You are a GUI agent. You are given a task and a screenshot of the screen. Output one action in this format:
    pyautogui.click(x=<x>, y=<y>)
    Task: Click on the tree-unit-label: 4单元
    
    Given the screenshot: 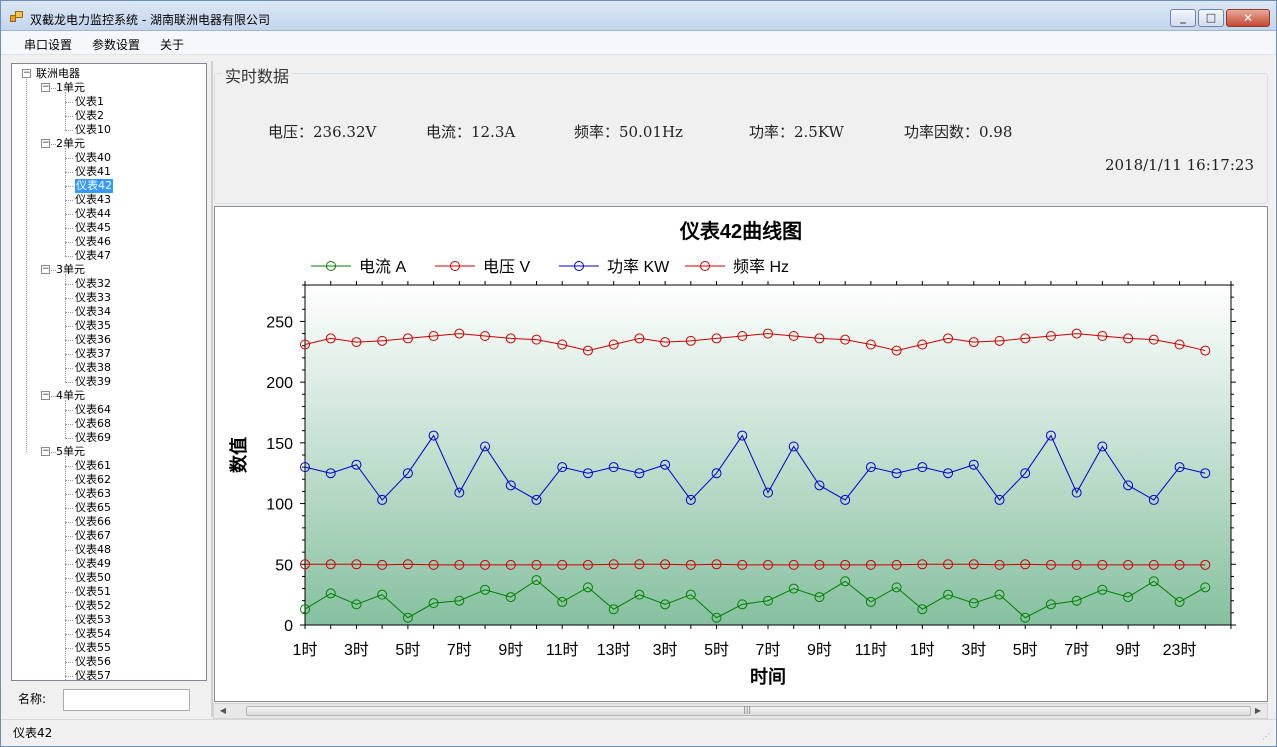 What is the action you would take?
    pyautogui.click(x=70, y=395)
    